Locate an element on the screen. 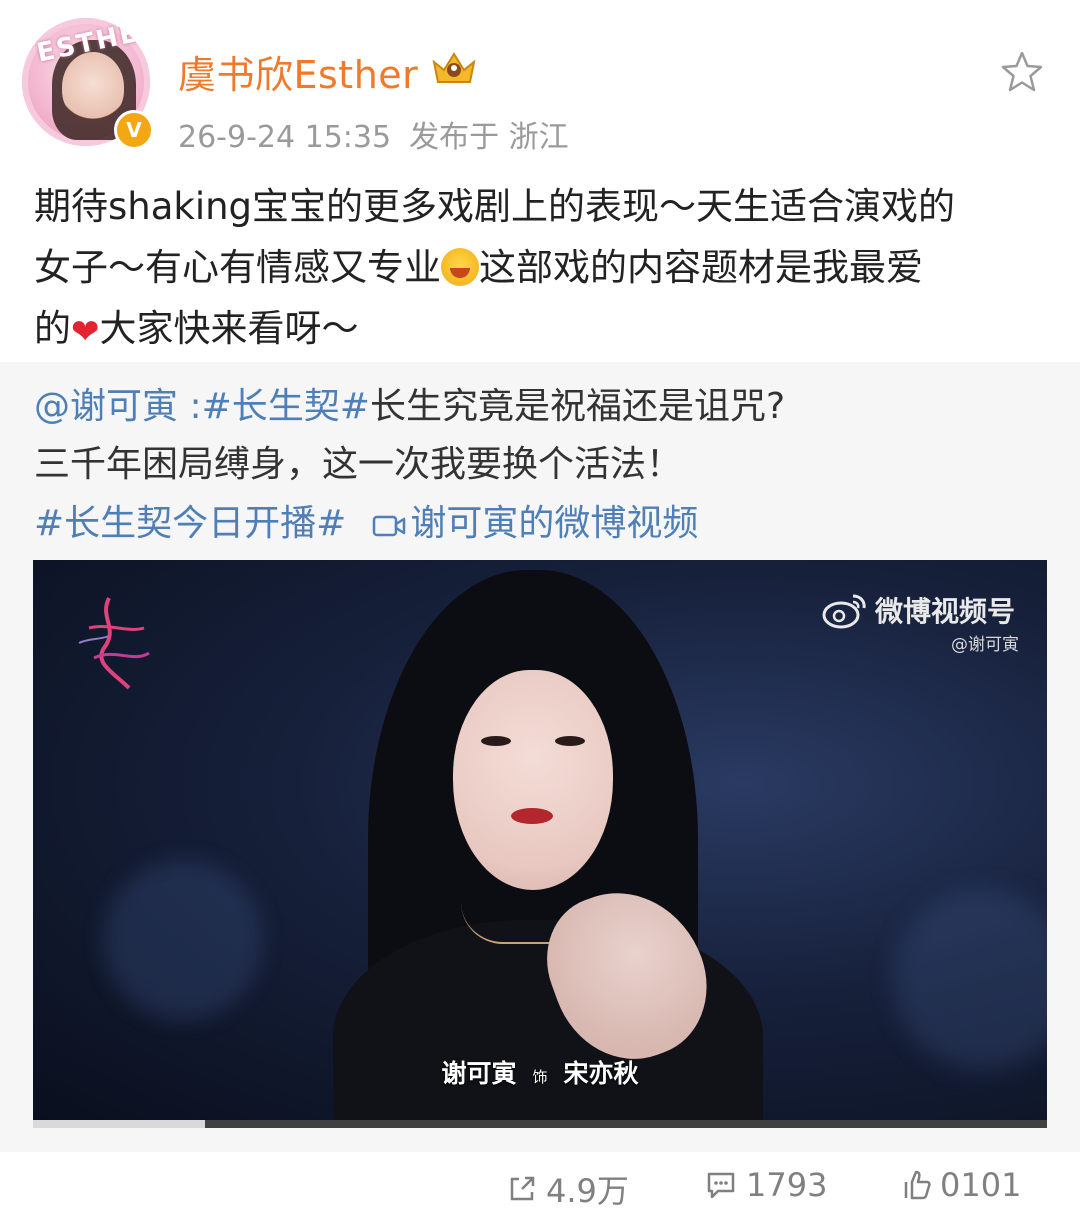 This screenshot has height=1226, width=1080. subtitle-character: 宋亦秋 is located at coordinates (601, 1073).